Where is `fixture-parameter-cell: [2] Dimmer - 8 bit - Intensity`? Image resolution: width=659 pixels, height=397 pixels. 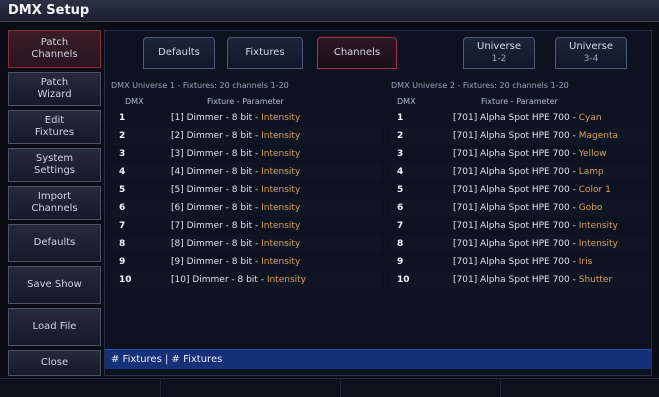
fixture-parameter-cell: [2] Dimmer - 8 bit - Intensity is located at coordinates (275, 136).